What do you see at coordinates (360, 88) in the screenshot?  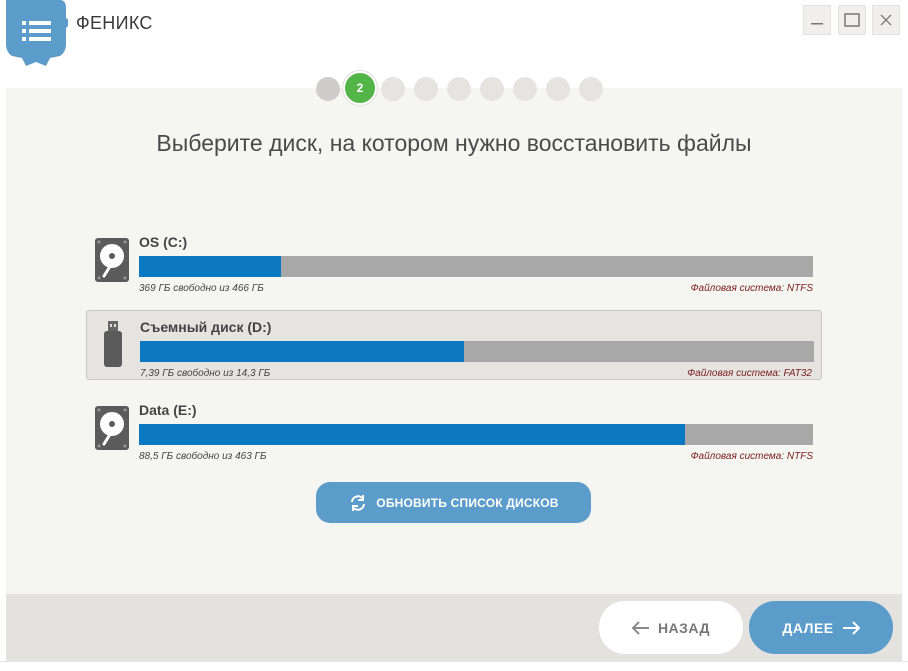 I see `step-2-current: 2` at bounding box center [360, 88].